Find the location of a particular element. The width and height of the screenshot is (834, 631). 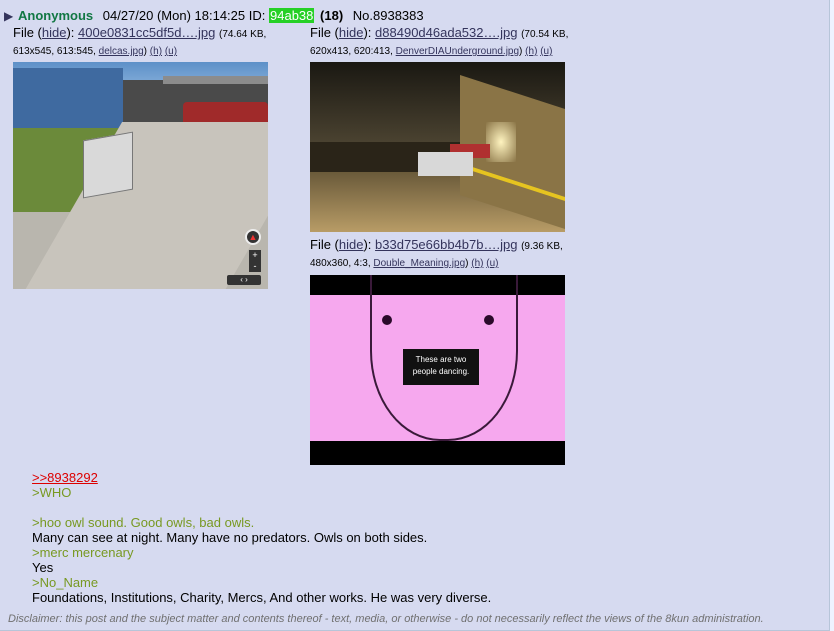

file-1-h-link: (h) is located at coordinates (156, 51).